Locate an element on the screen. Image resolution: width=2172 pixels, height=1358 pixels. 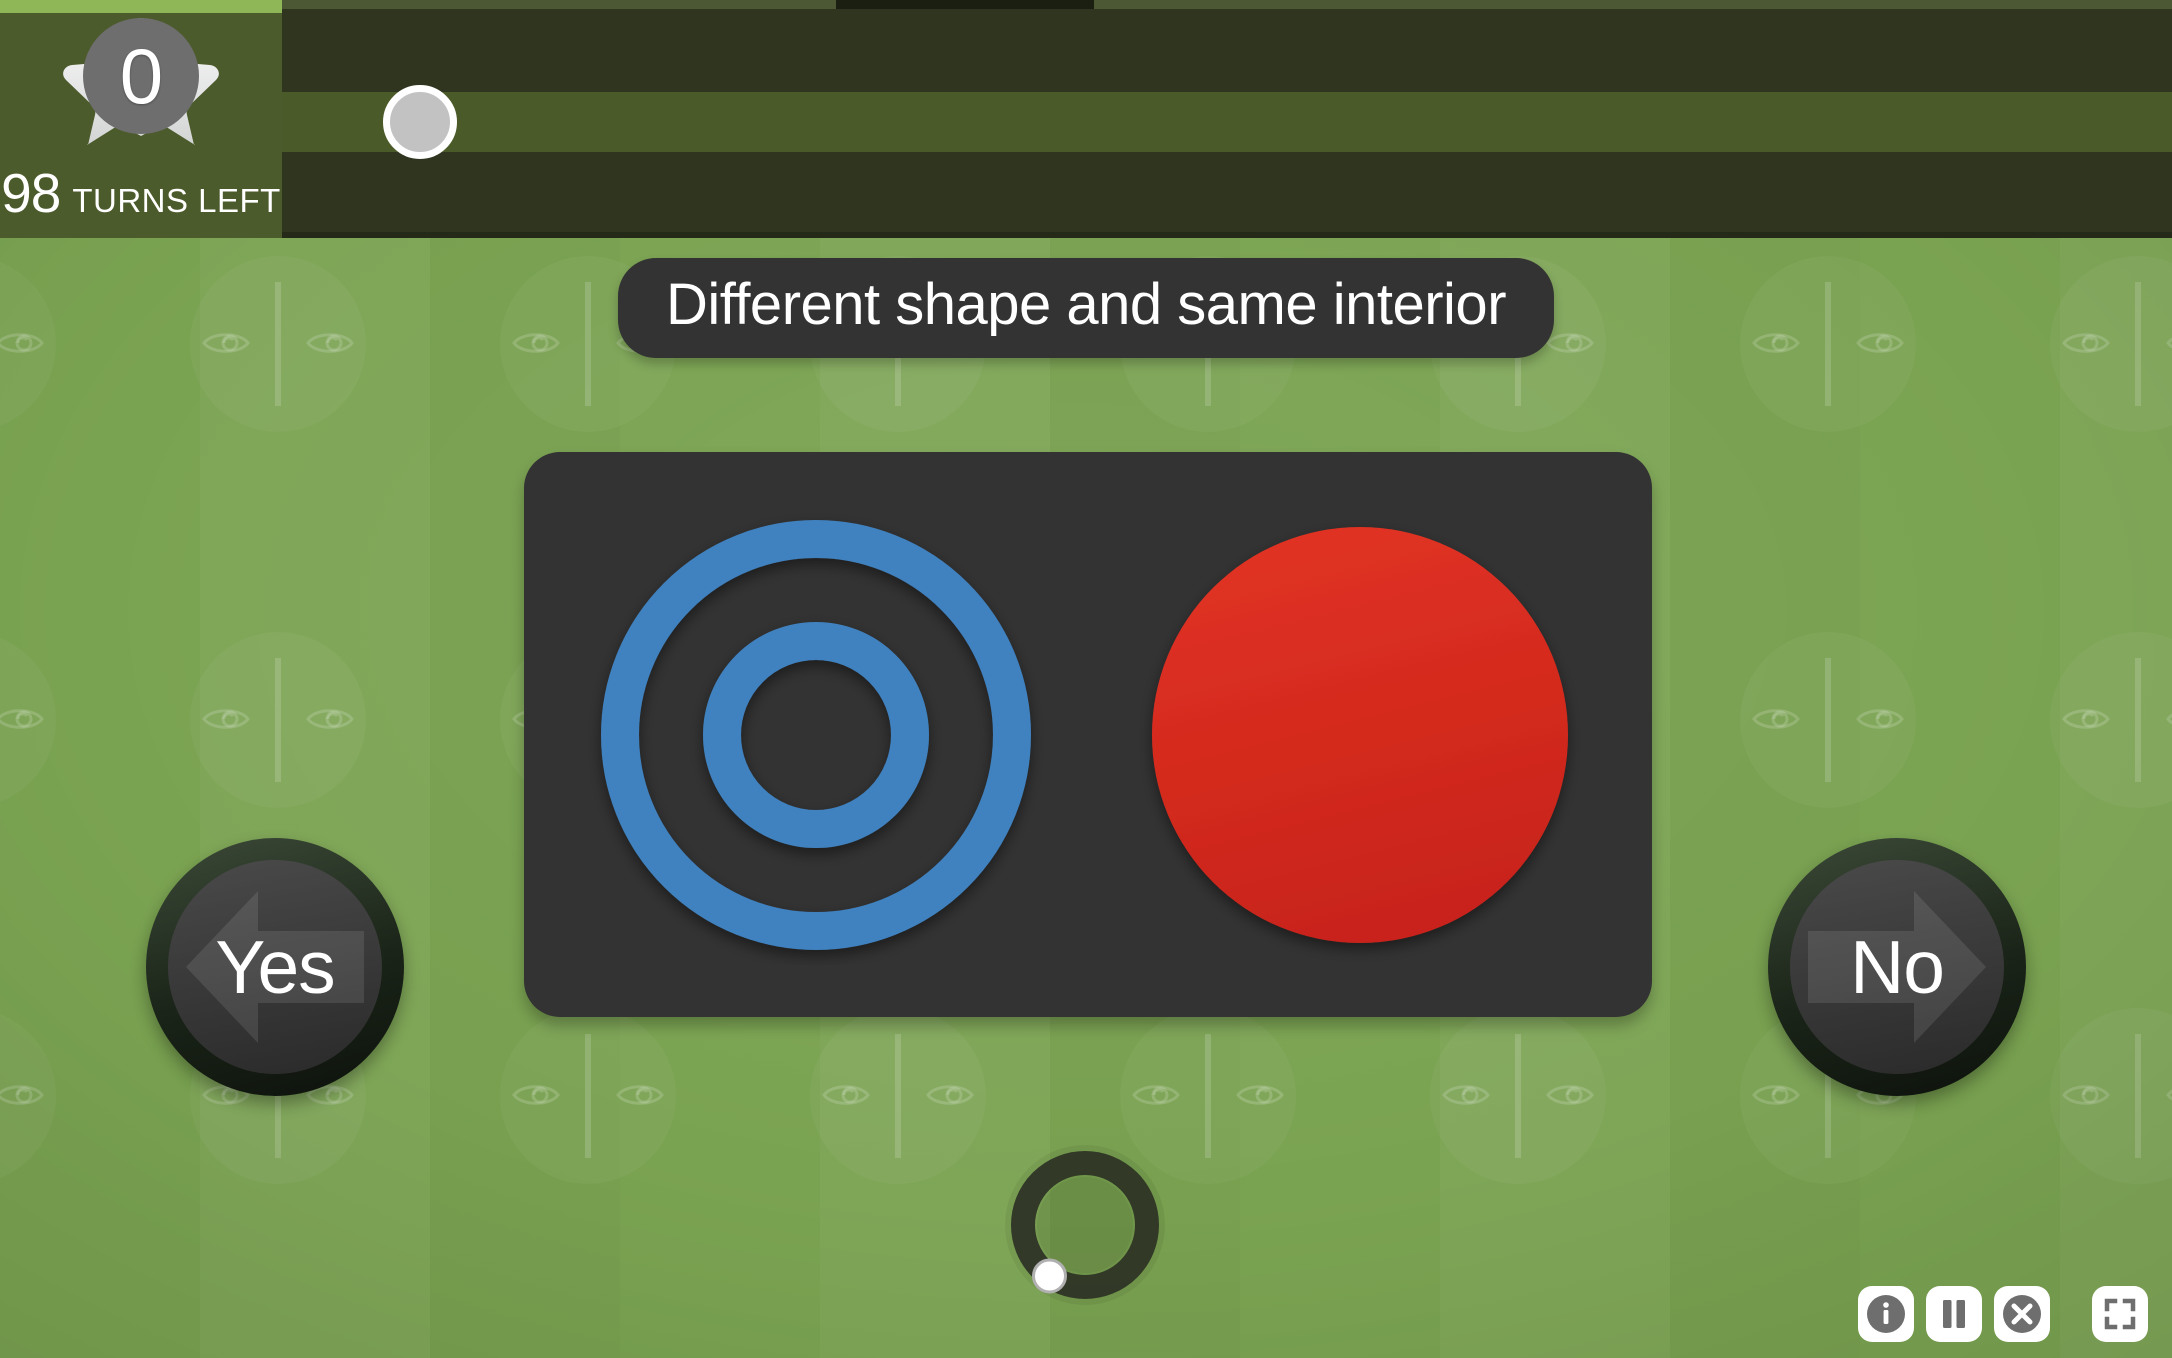
progress-knob is located at coordinates (420, 122).